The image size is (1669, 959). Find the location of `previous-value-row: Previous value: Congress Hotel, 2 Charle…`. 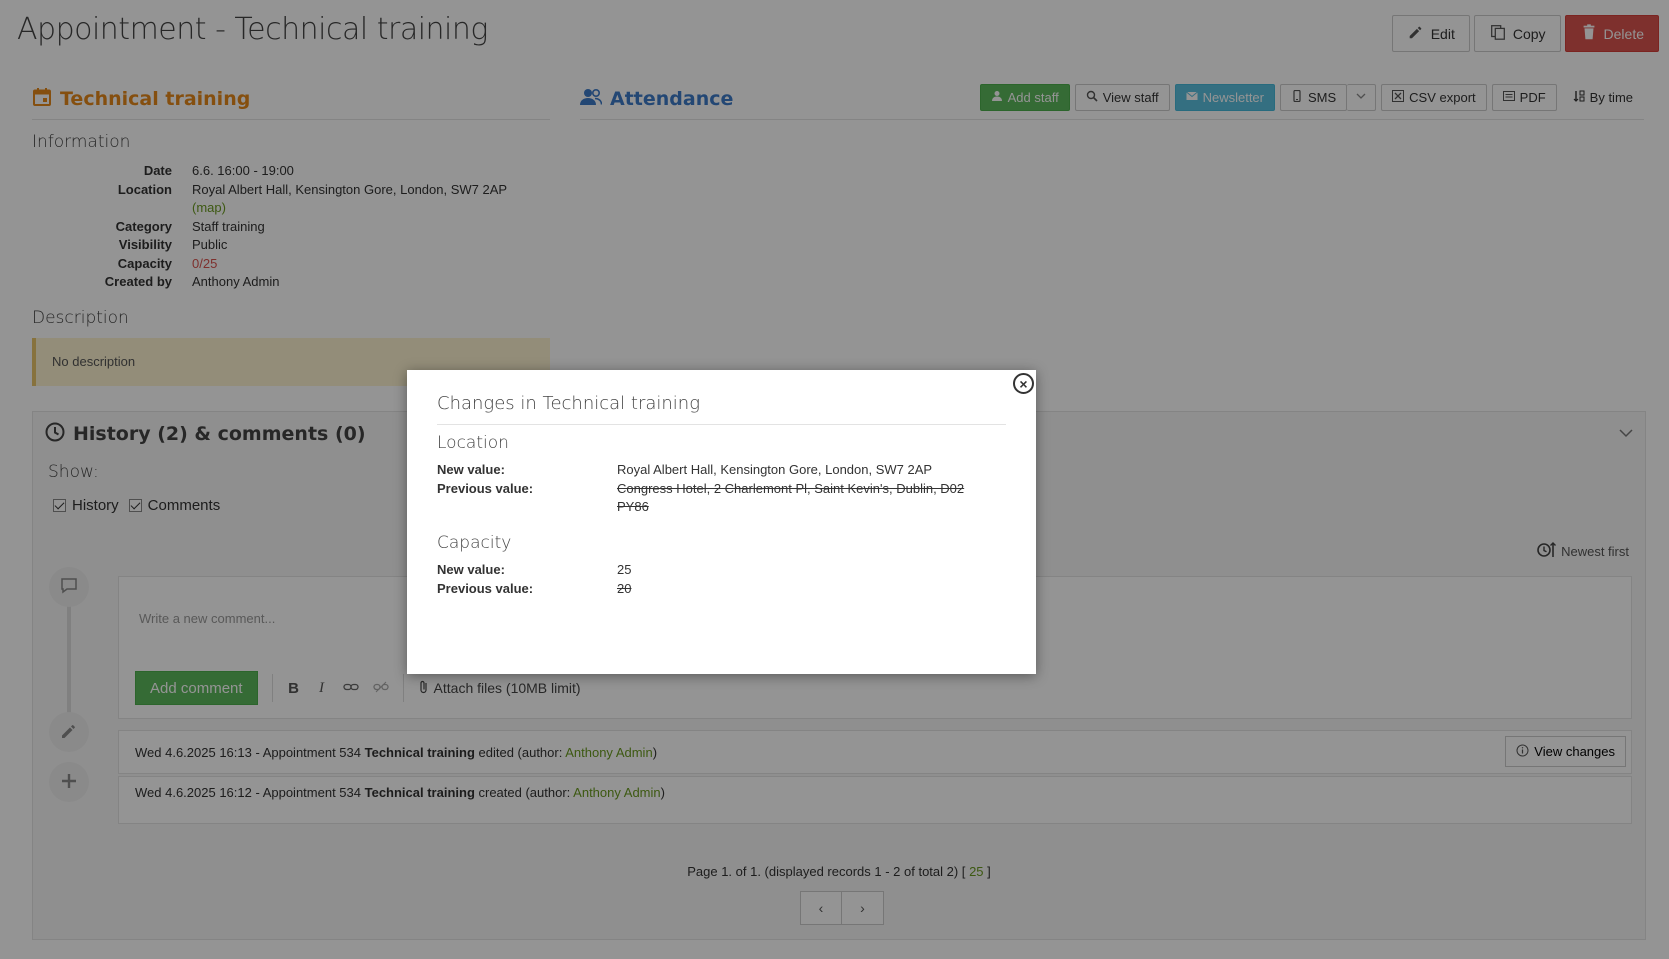

previous-value-row: Previous value: Congress Hotel, 2 Charle… is located at coordinates (721, 498).